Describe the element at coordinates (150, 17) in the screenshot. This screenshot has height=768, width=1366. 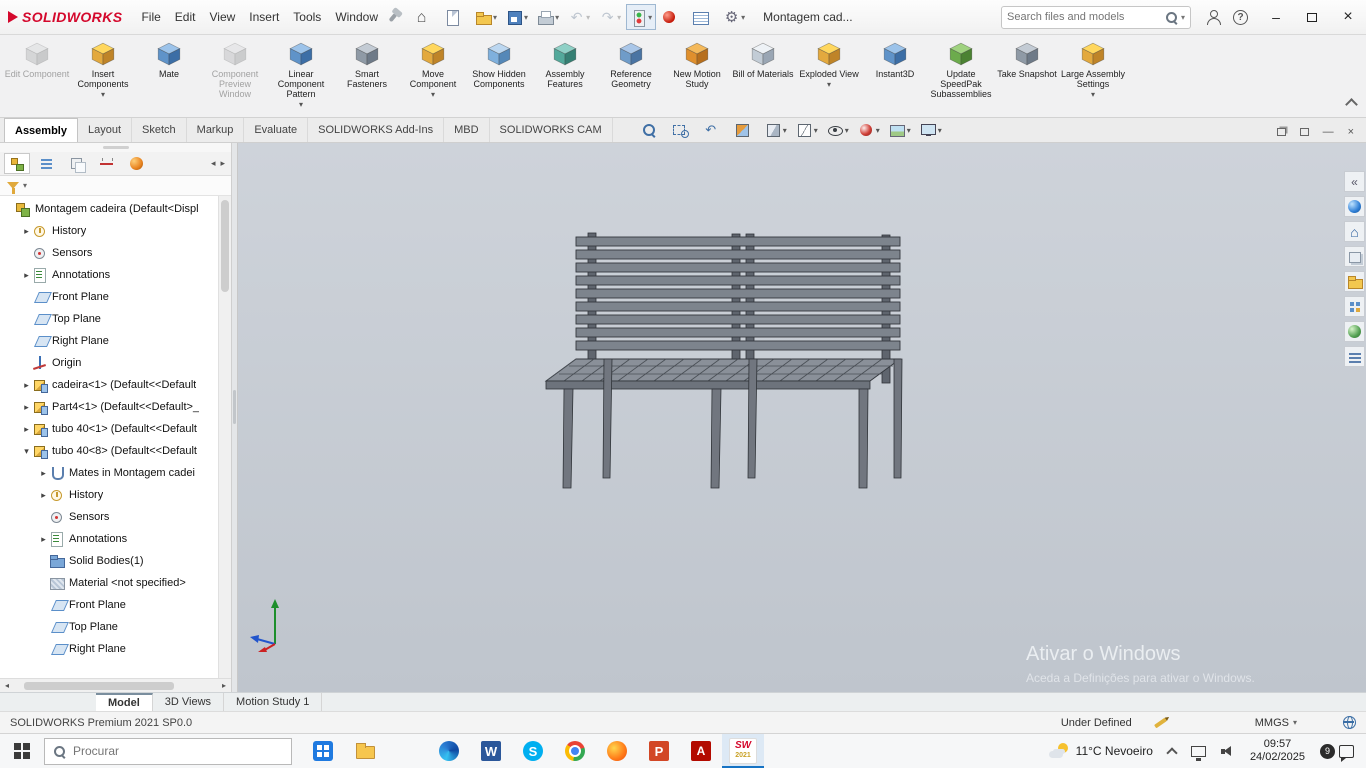
I see `menu-item: File` at that location.